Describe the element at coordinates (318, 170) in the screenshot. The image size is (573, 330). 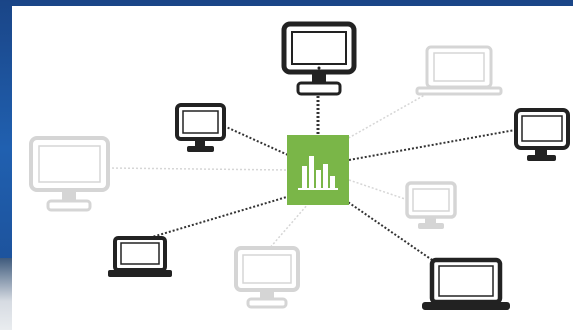
I see `hub-node` at that location.